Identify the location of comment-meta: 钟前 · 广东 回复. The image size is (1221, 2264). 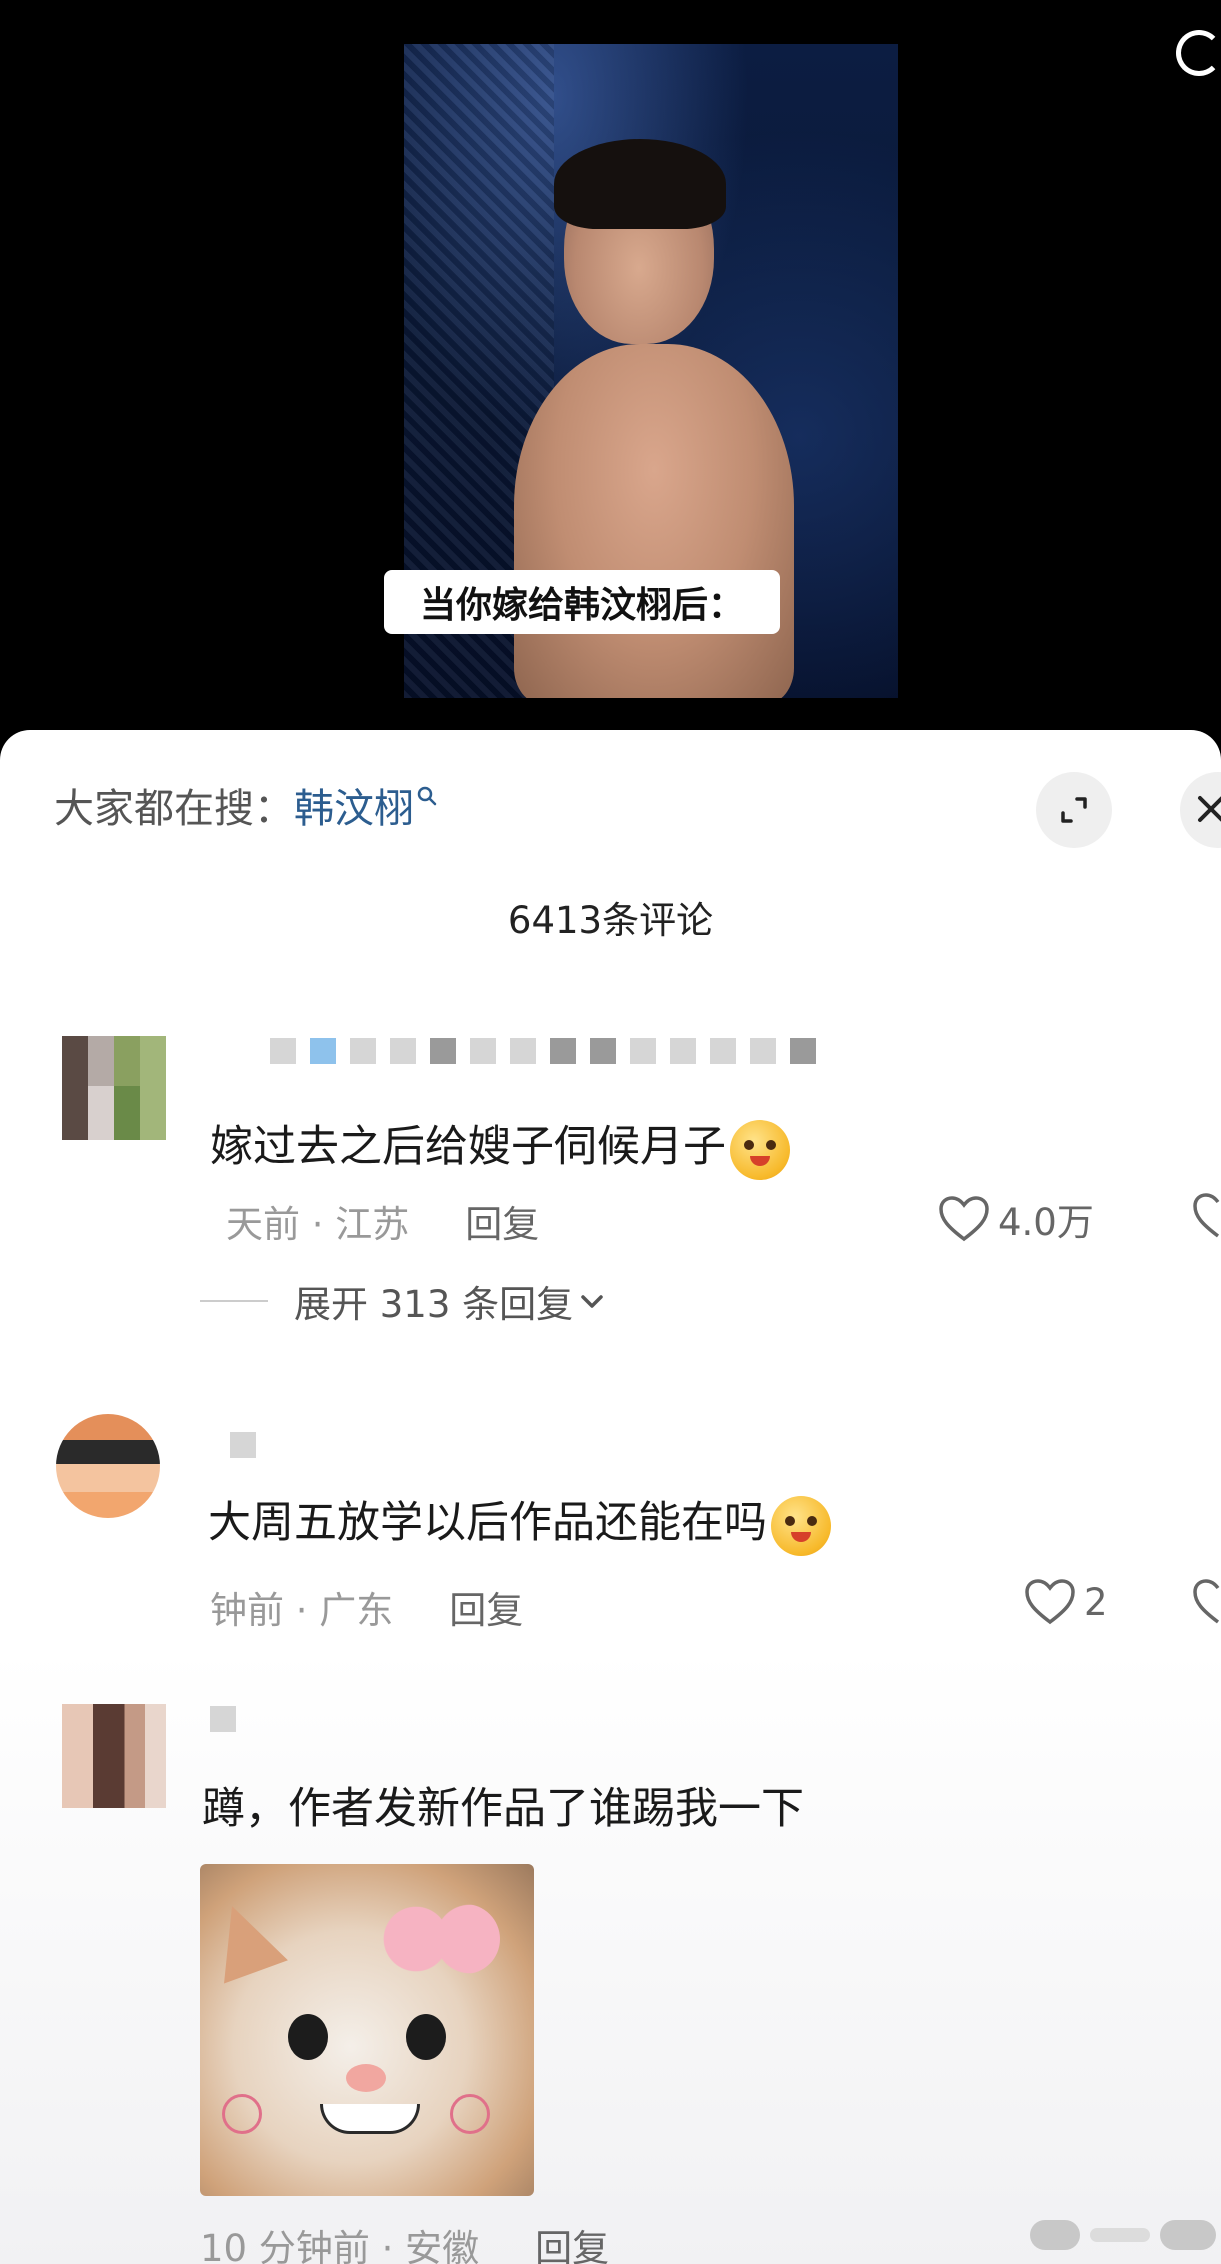
(366, 1607).